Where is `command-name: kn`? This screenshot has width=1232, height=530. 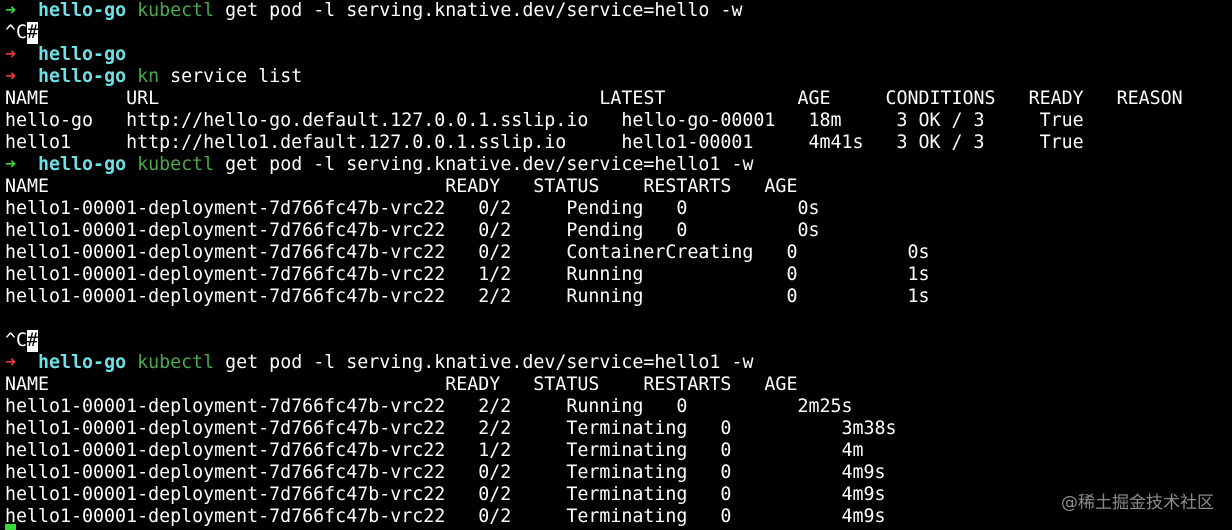 command-name: kn is located at coordinates (148, 76).